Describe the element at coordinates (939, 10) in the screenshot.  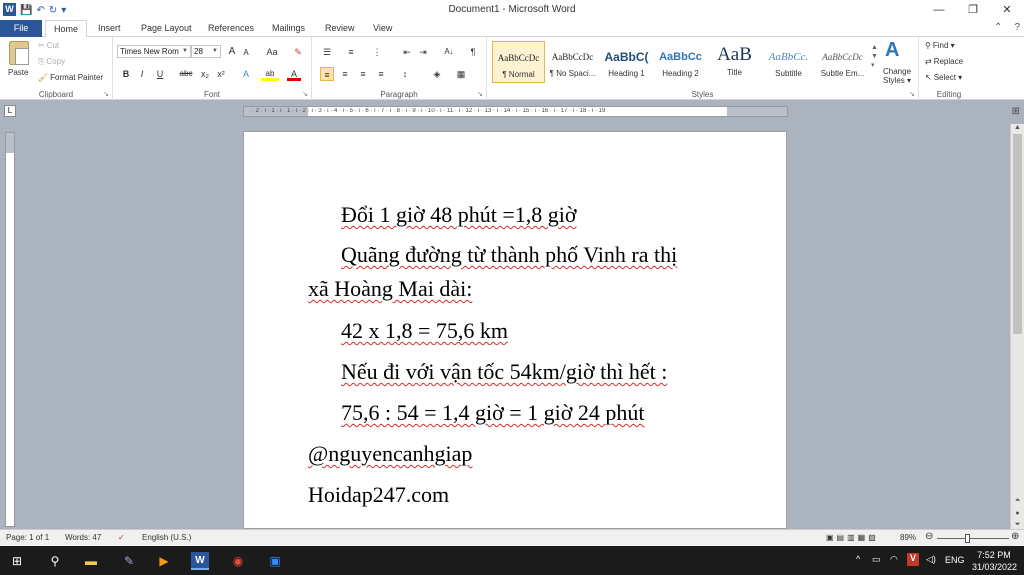
I see `minimize-button: —` at that location.